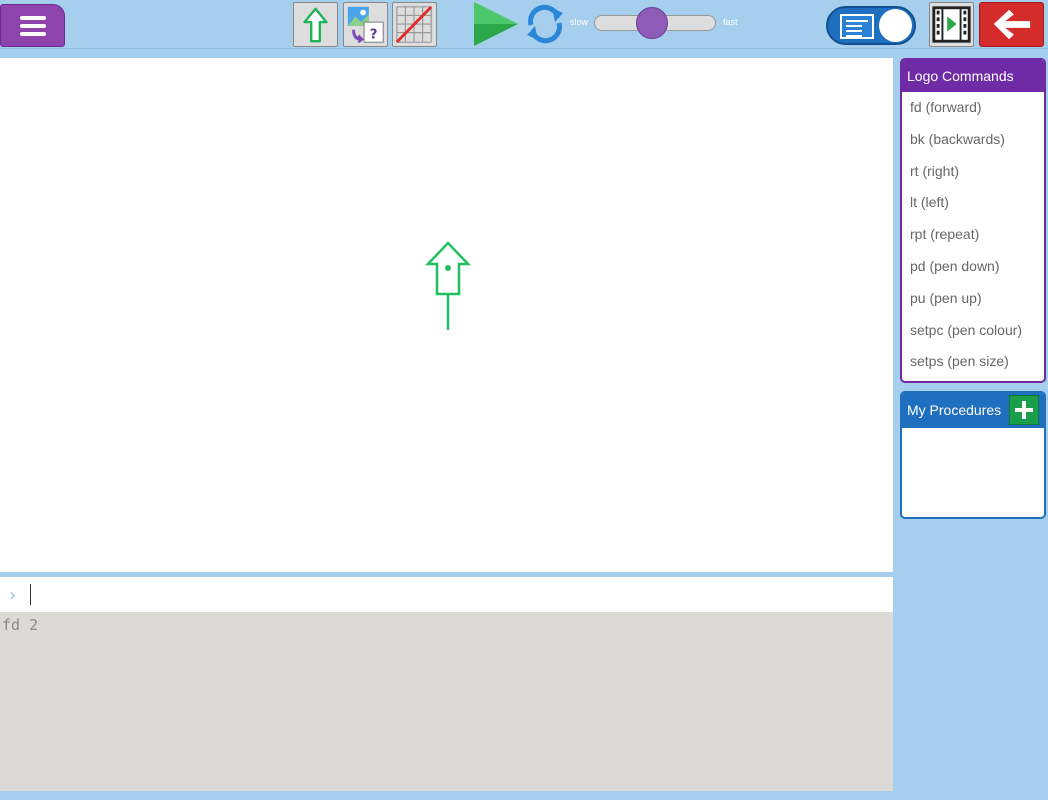  I want to click on turtle-icon, so click(448, 285).